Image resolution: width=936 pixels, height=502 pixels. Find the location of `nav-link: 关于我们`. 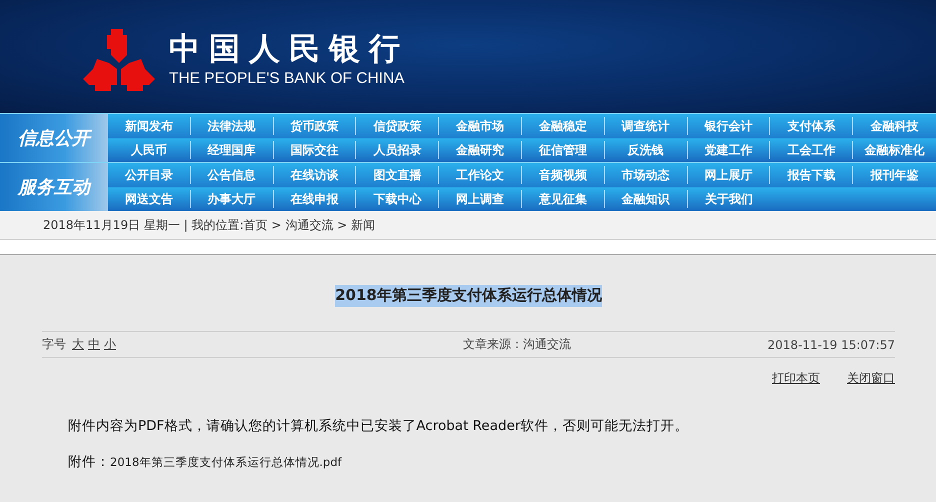

nav-link: 关于我们 is located at coordinates (728, 199).